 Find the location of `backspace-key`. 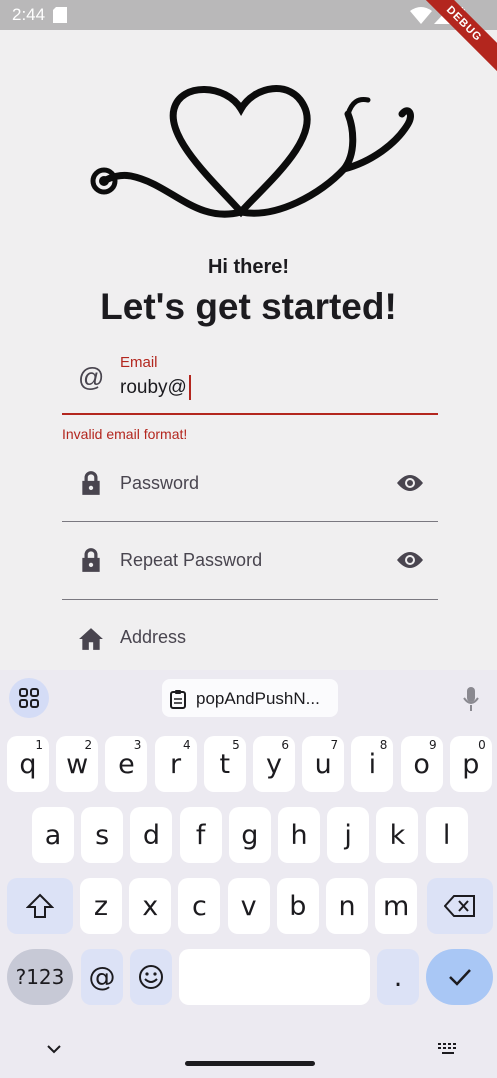

backspace-key is located at coordinates (460, 906).